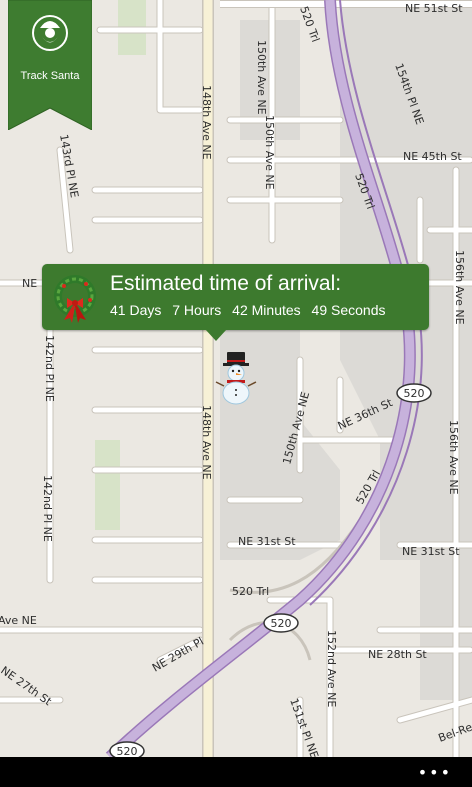 The image size is (472, 787). I want to click on eta-days: 41 Days, so click(136, 310).